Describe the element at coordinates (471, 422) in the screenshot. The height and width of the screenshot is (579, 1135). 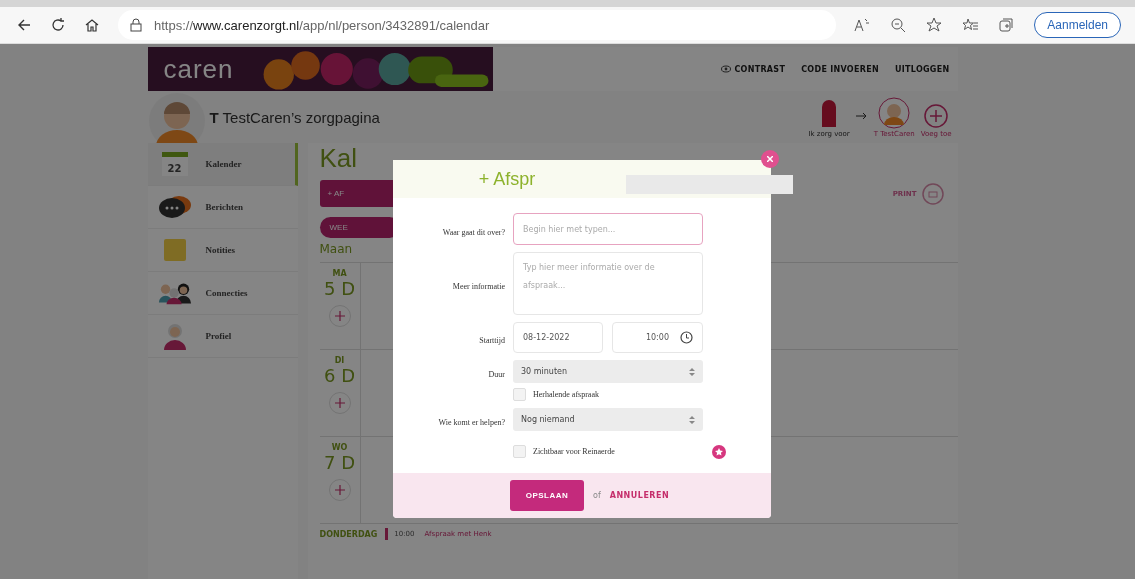
I see `field-label: Wie komt er helpen?` at that location.